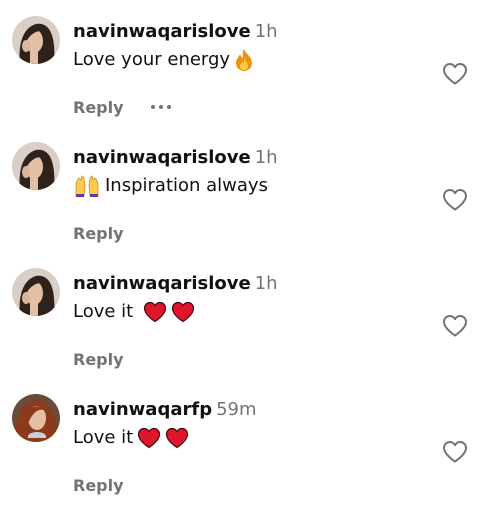 This screenshot has width=480, height=520. What do you see at coordinates (186, 185) in the screenshot?
I see `comment-body: Inspiration always` at bounding box center [186, 185].